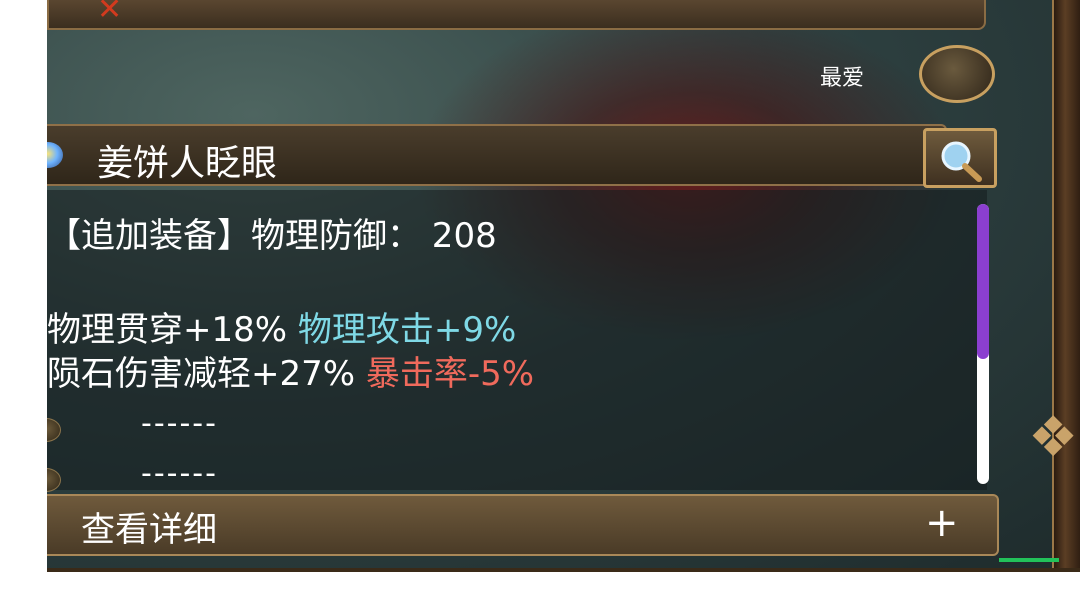 This screenshot has height=606, width=1080. Describe the element at coordinates (55, 155) in the screenshot. I see `rarity-gem-icon` at that location.